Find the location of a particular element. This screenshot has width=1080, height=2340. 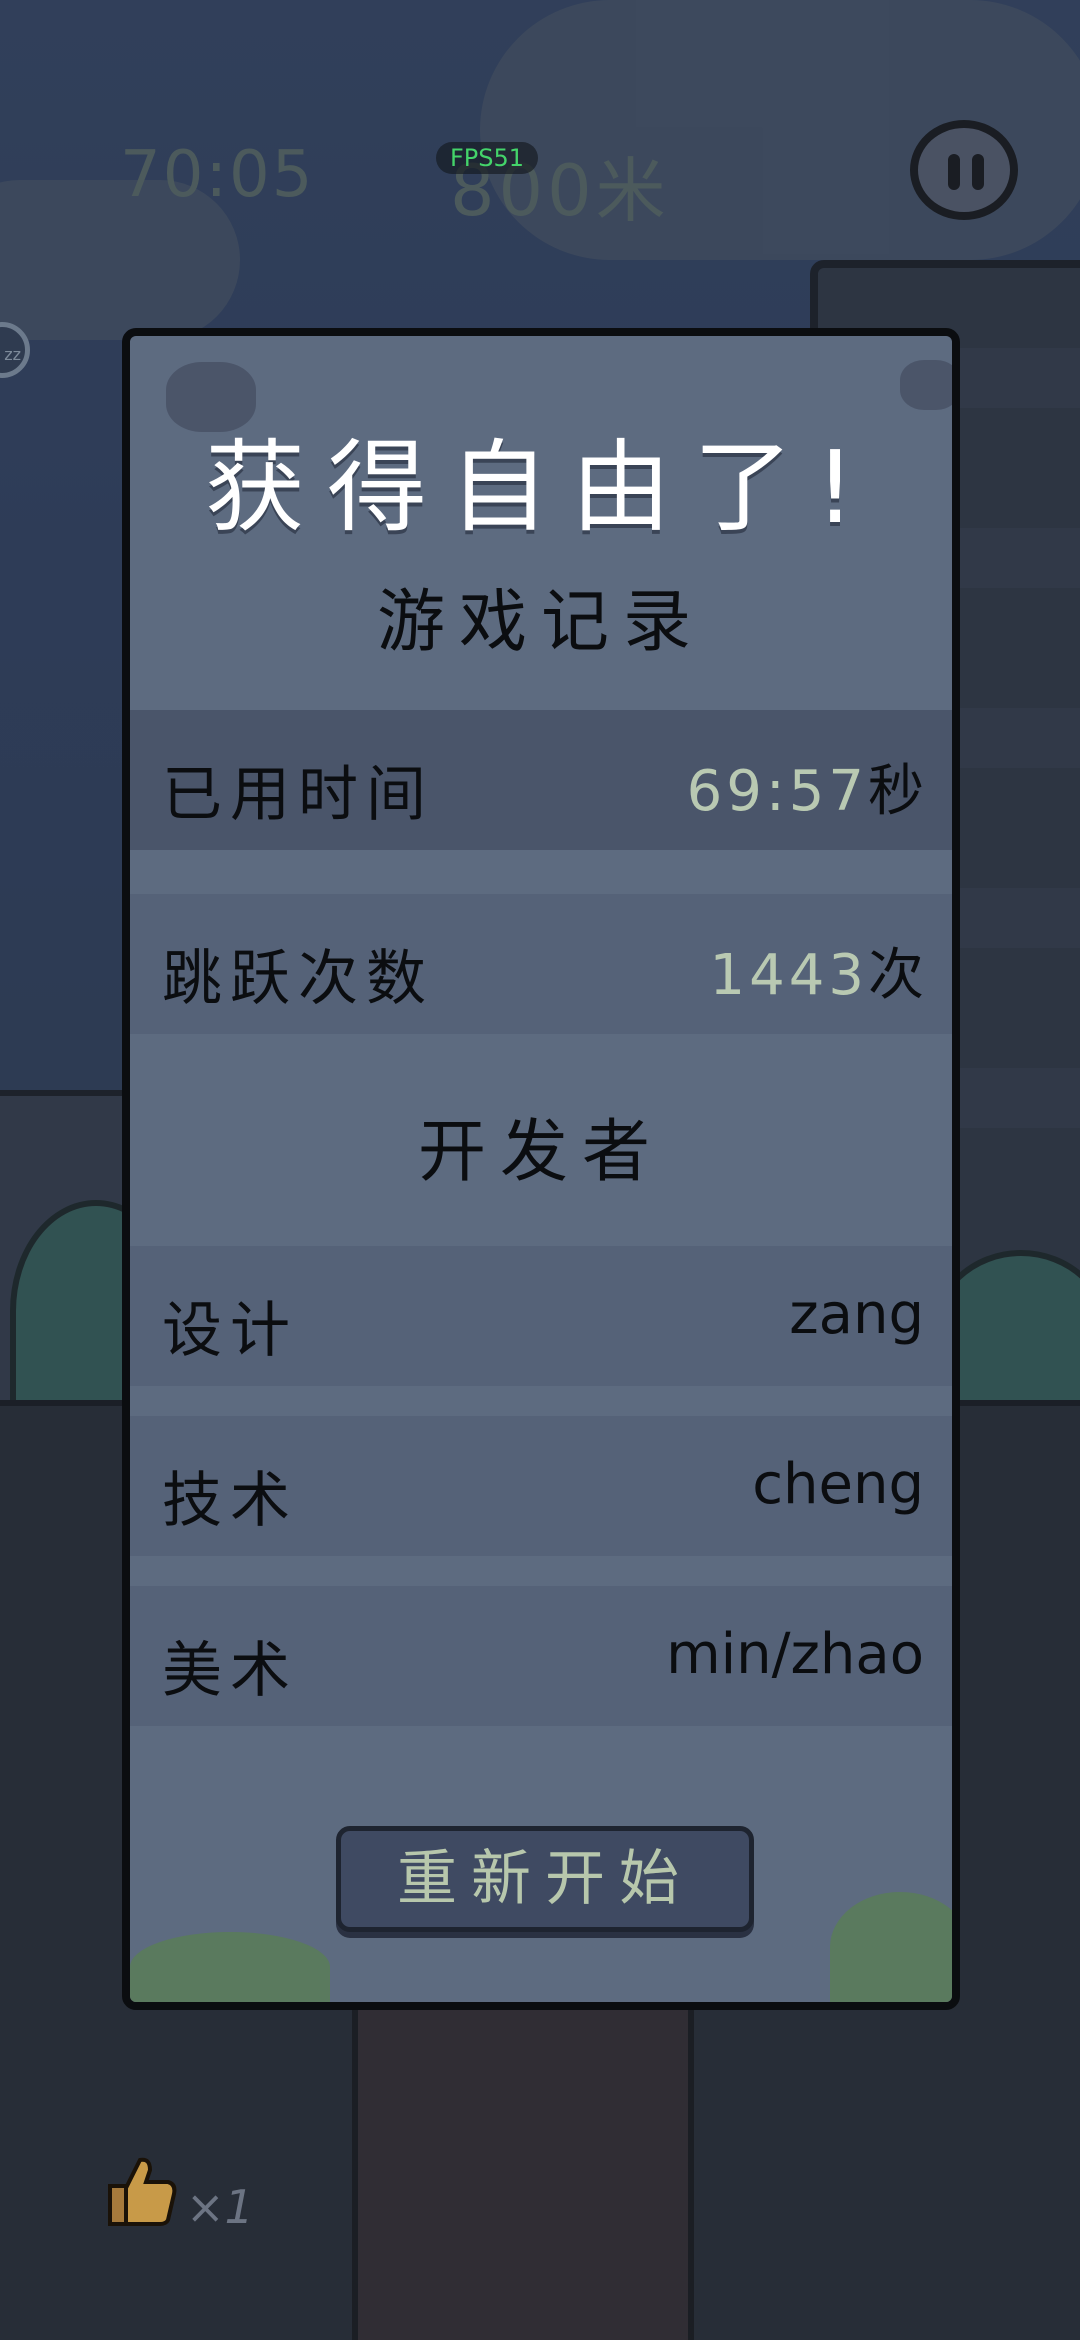

credit-role: 技术 is located at coordinates (230, 1501).